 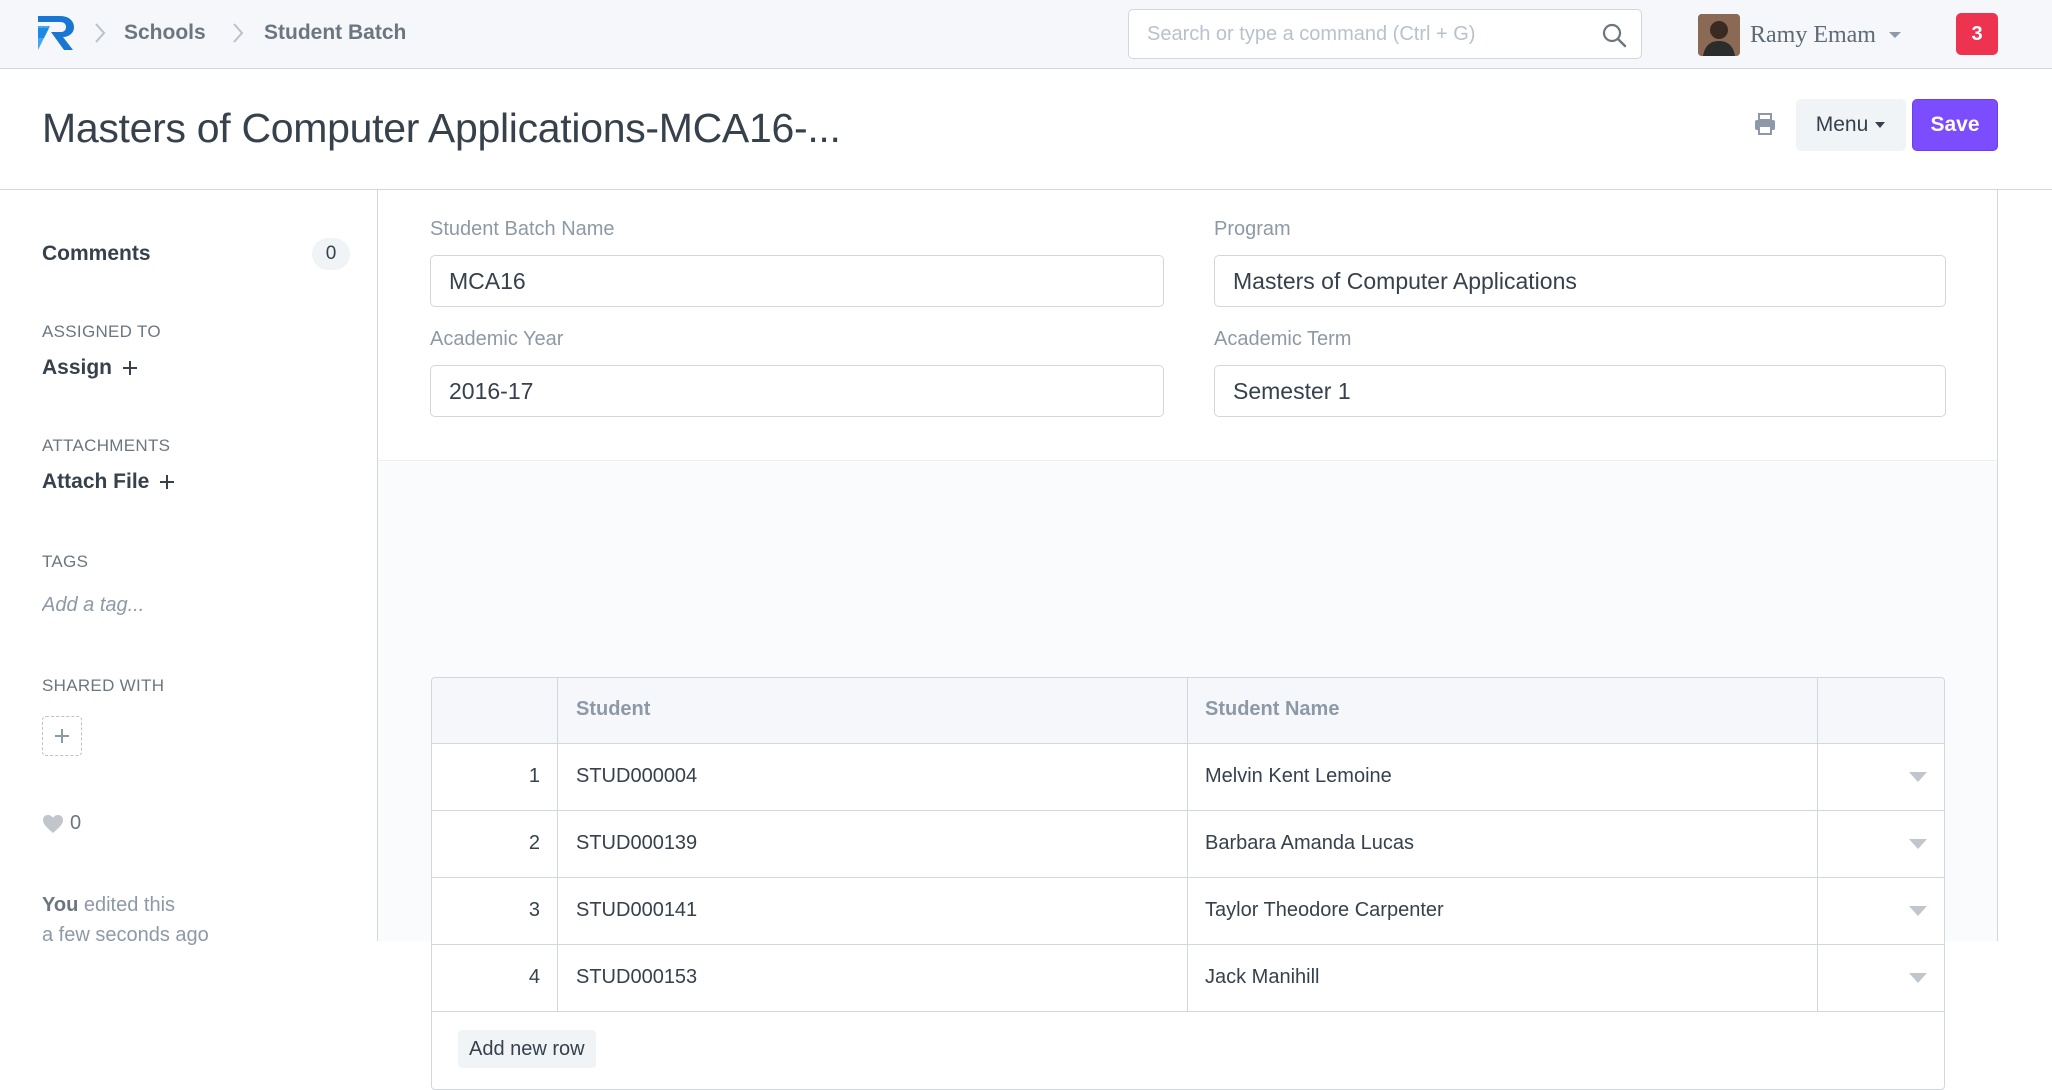 What do you see at coordinates (331, 254) in the screenshot?
I see `comments-count: 0` at bounding box center [331, 254].